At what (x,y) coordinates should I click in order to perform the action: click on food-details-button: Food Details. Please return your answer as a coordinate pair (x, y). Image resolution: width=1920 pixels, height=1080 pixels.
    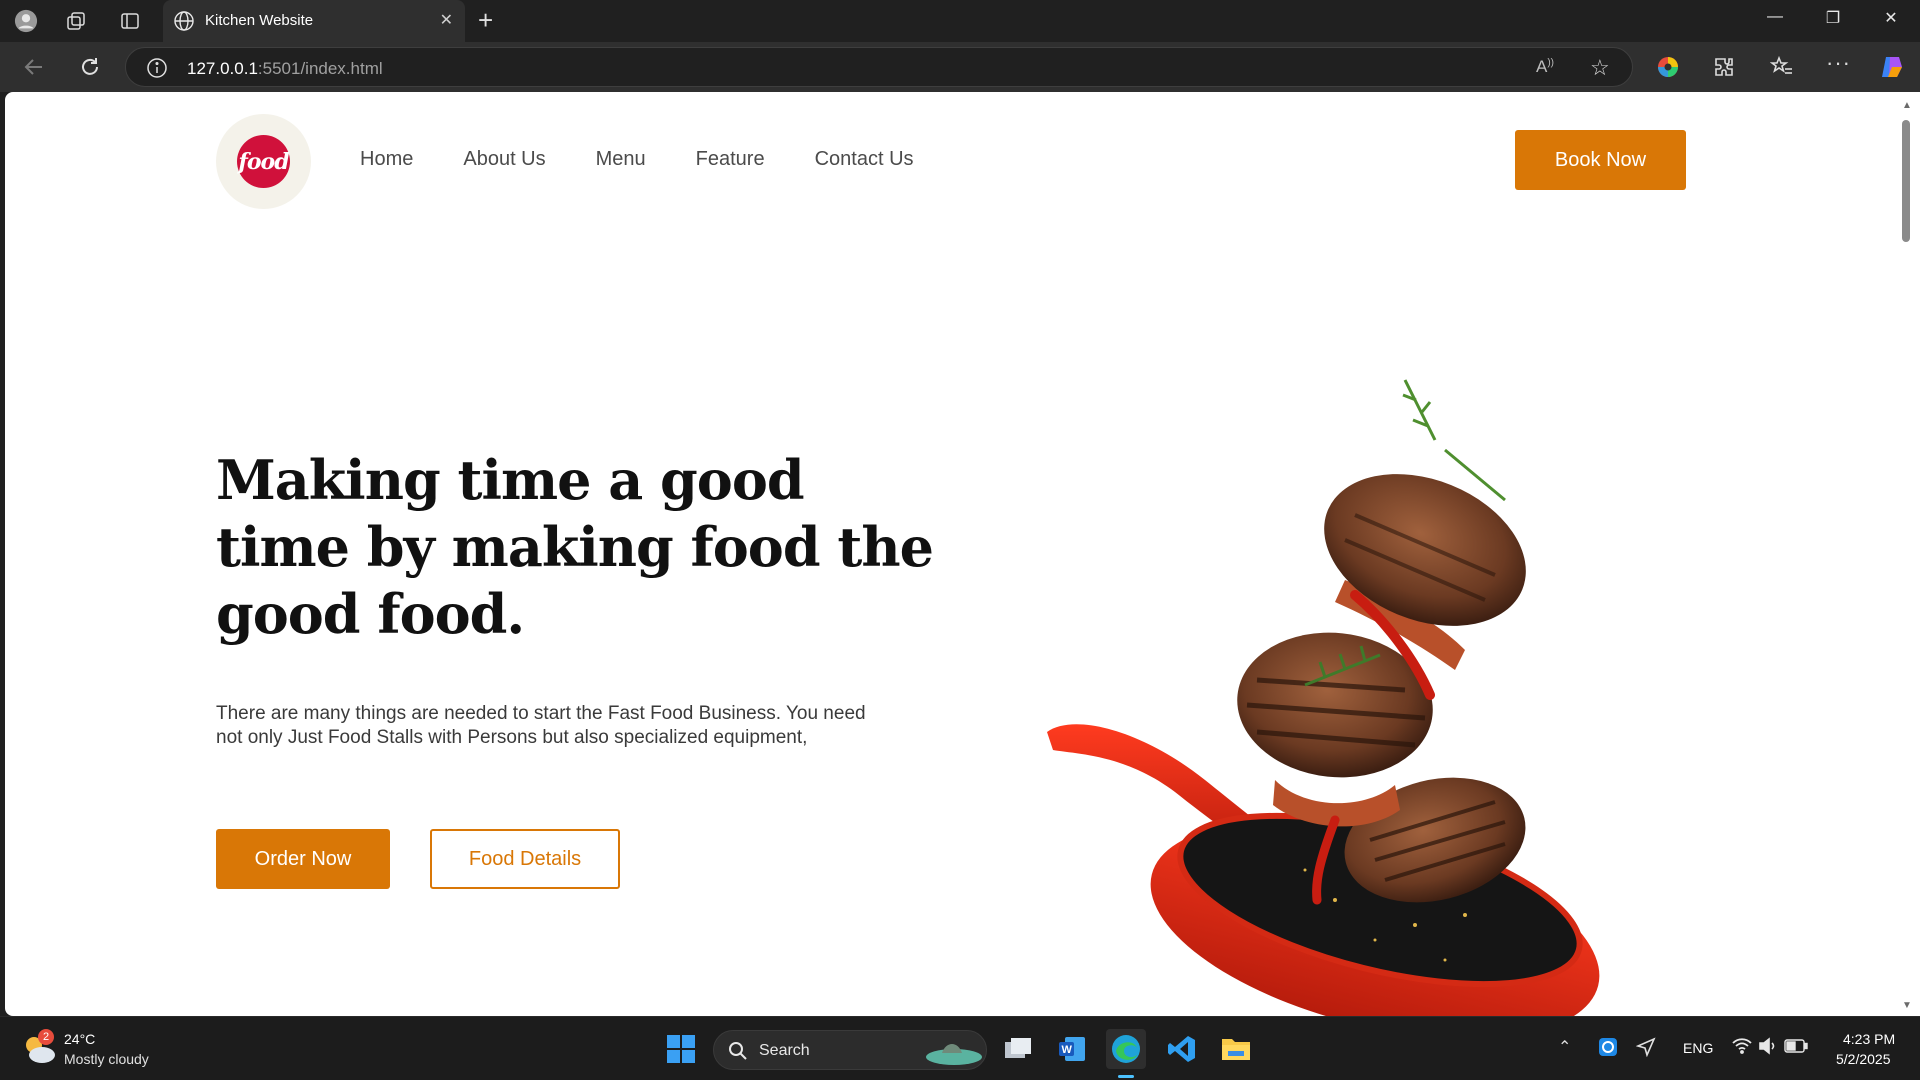
    Looking at the image, I should click on (525, 859).